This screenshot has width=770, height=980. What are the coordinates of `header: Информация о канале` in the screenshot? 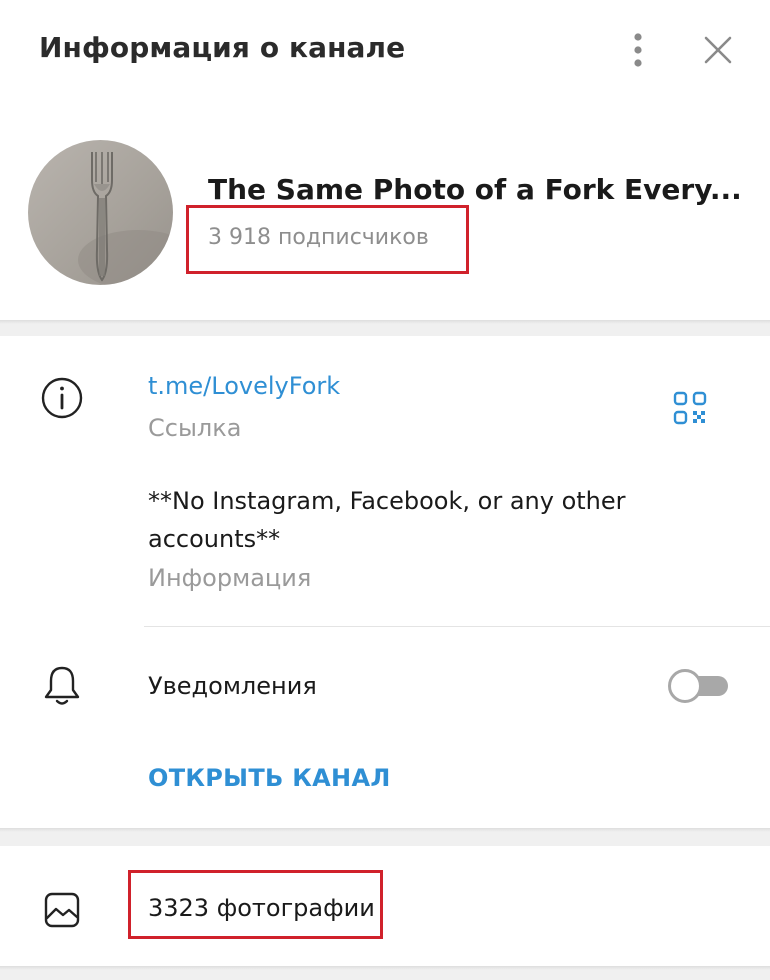 It's located at (385, 52).